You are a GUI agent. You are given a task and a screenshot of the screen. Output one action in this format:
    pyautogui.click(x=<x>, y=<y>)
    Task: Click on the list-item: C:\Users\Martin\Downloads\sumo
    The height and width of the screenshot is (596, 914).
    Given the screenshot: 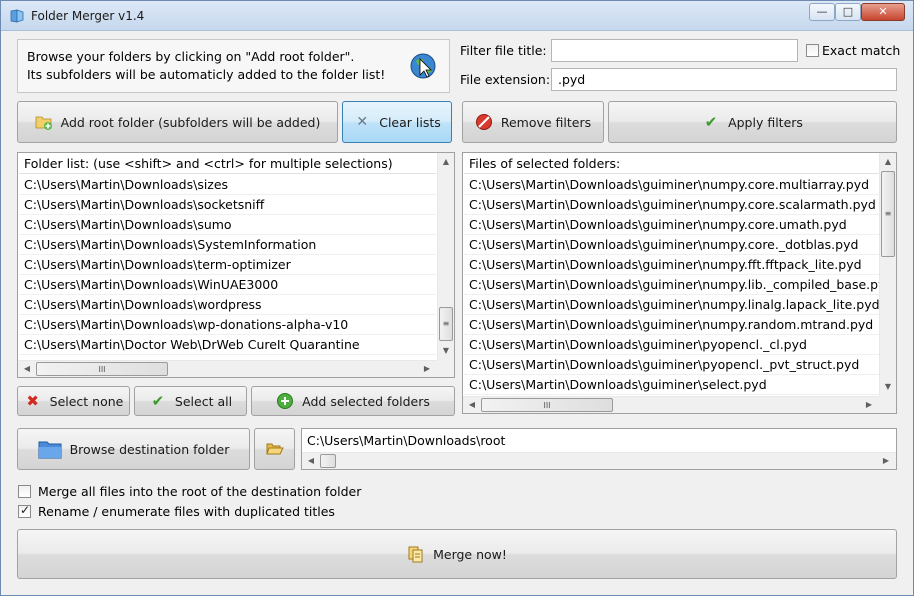 What is the action you would take?
    pyautogui.click(x=227, y=225)
    